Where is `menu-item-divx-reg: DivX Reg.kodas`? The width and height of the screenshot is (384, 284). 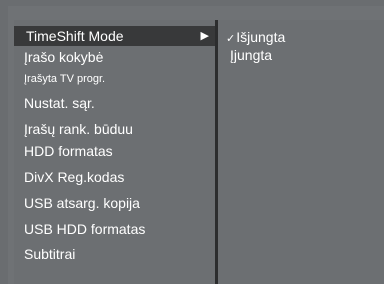 menu-item-divx-reg: DivX Reg.kodas is located at coordinates (119, 177).